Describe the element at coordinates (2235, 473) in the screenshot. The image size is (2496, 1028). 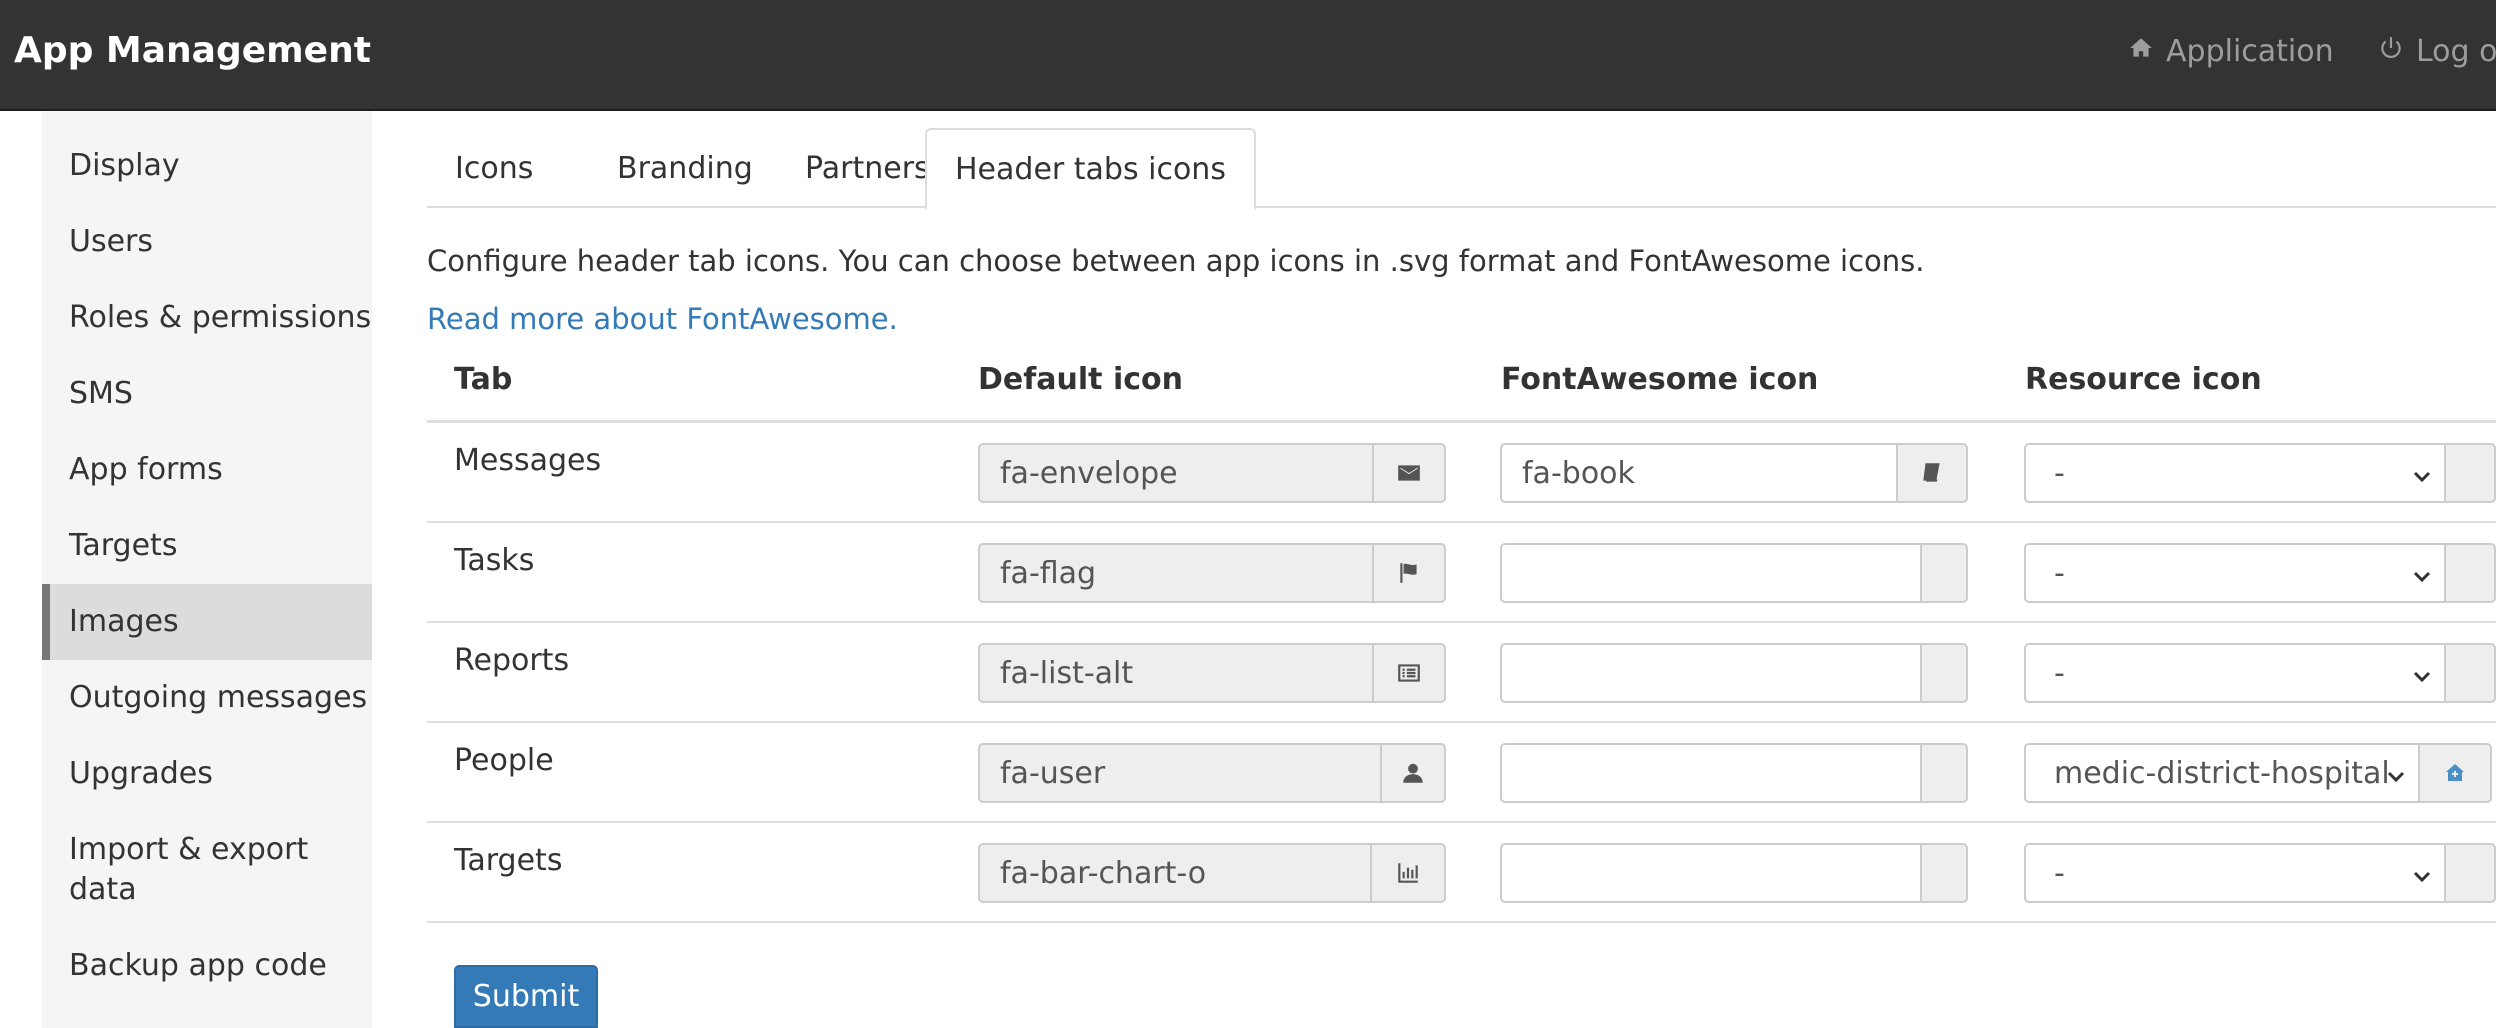
I see `resource-icon-select-messages: -` at that location.